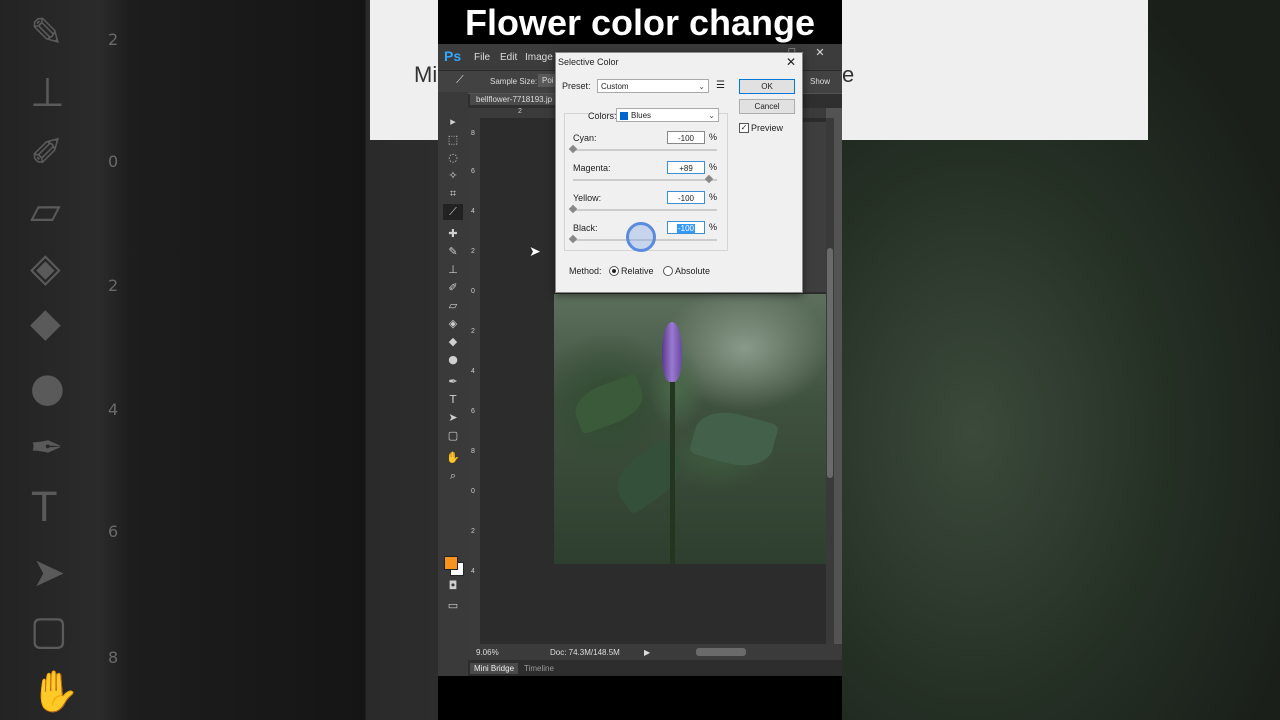 This screenshot has width=1280, height=720. What do you see at coordinates (451, 563) in the screenshot?
I see `foreground-color-swatch` at bounding box center [451, 563].